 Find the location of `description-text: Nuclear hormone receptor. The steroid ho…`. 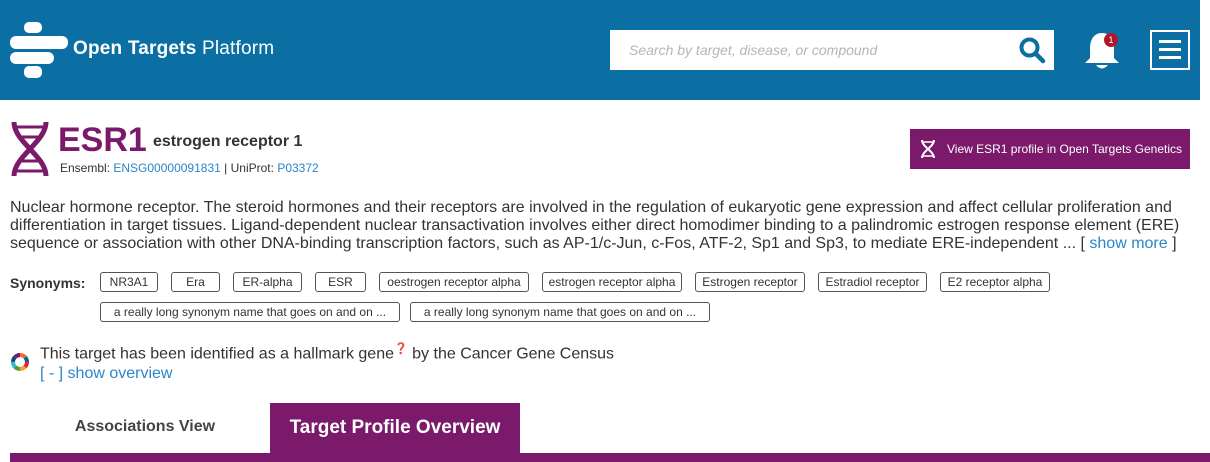

description-text: Nuclear hormone receptor. The steroid ho… is located at coordinates (595, 225).